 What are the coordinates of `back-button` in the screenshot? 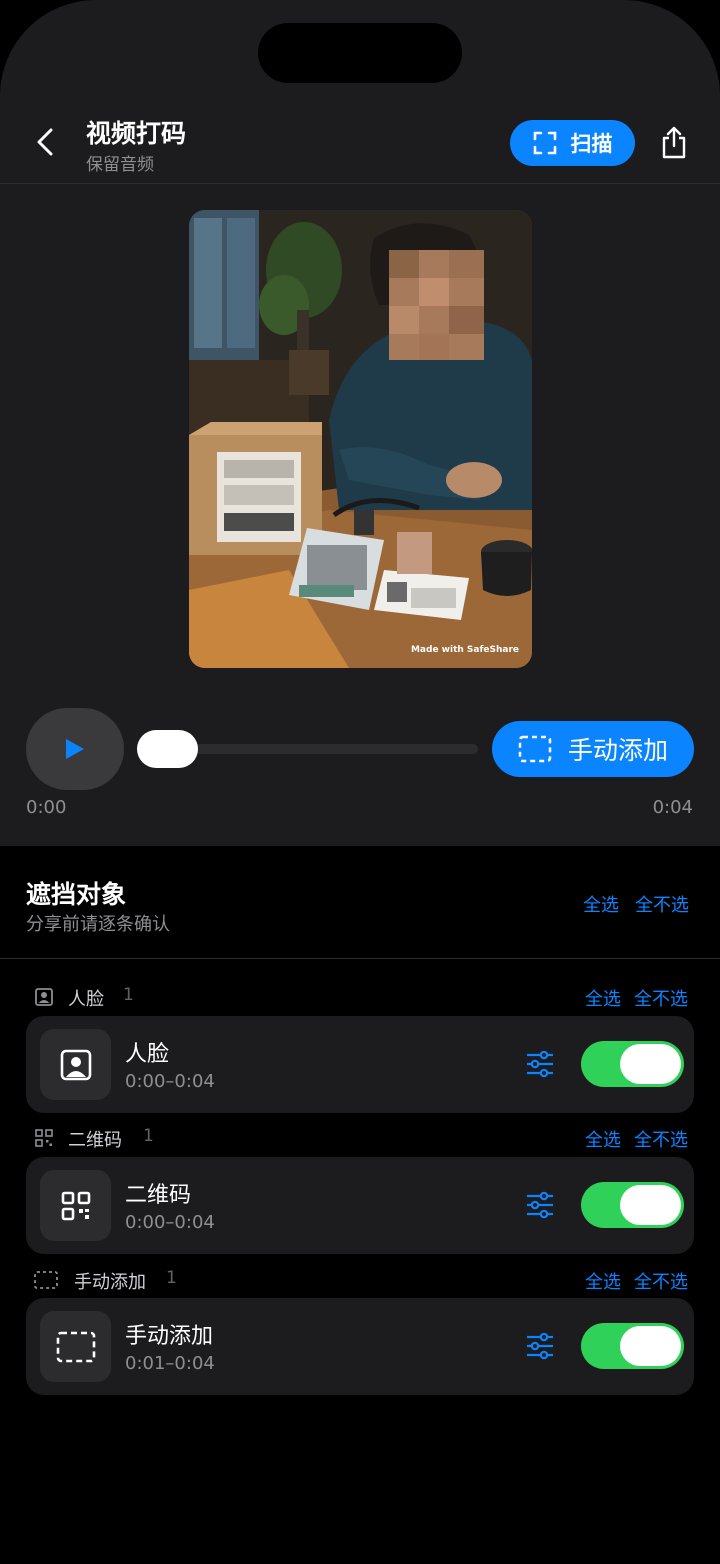 It's located at (45, 142).